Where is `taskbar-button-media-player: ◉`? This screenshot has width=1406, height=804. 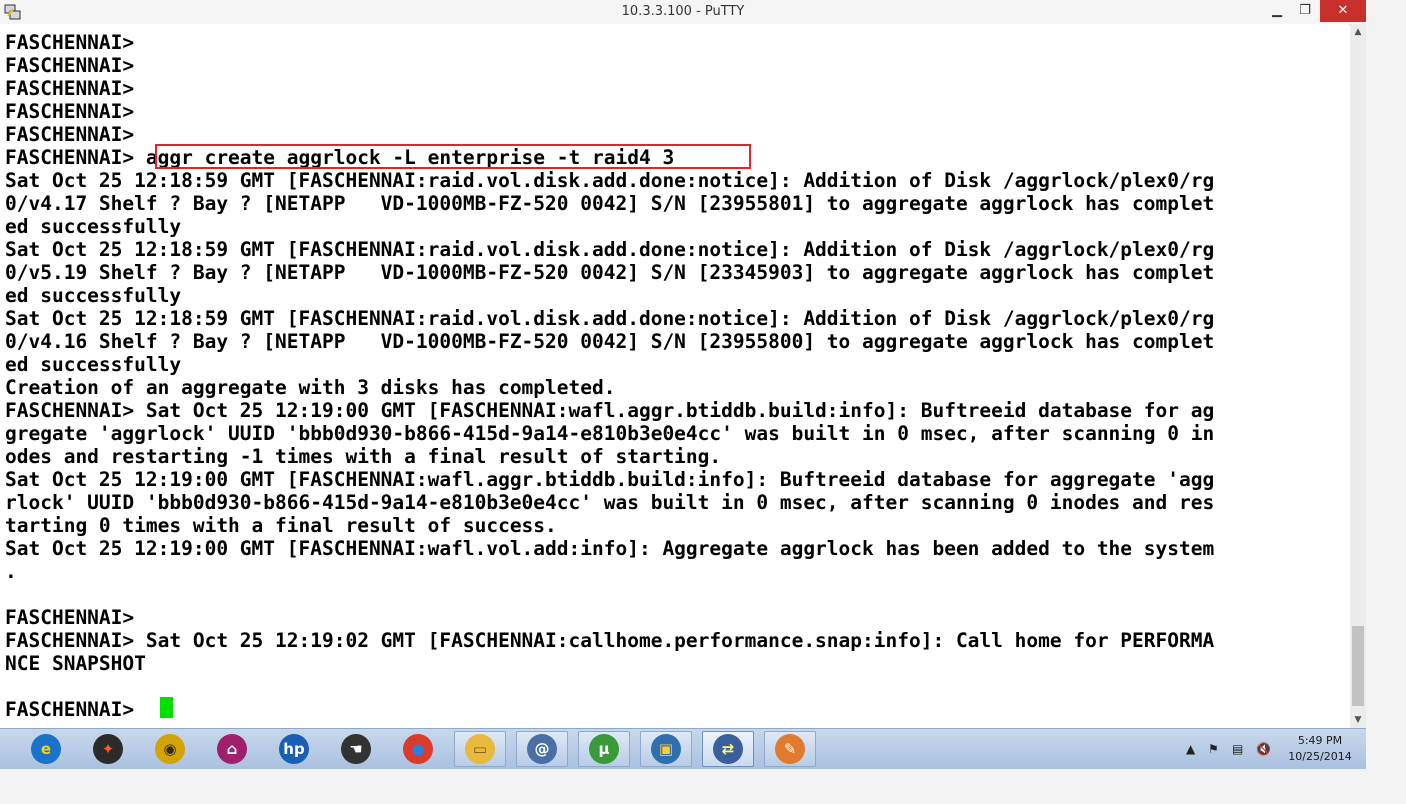 taskbar-button-media-player: ◉ is located at coordinates (170, 749).